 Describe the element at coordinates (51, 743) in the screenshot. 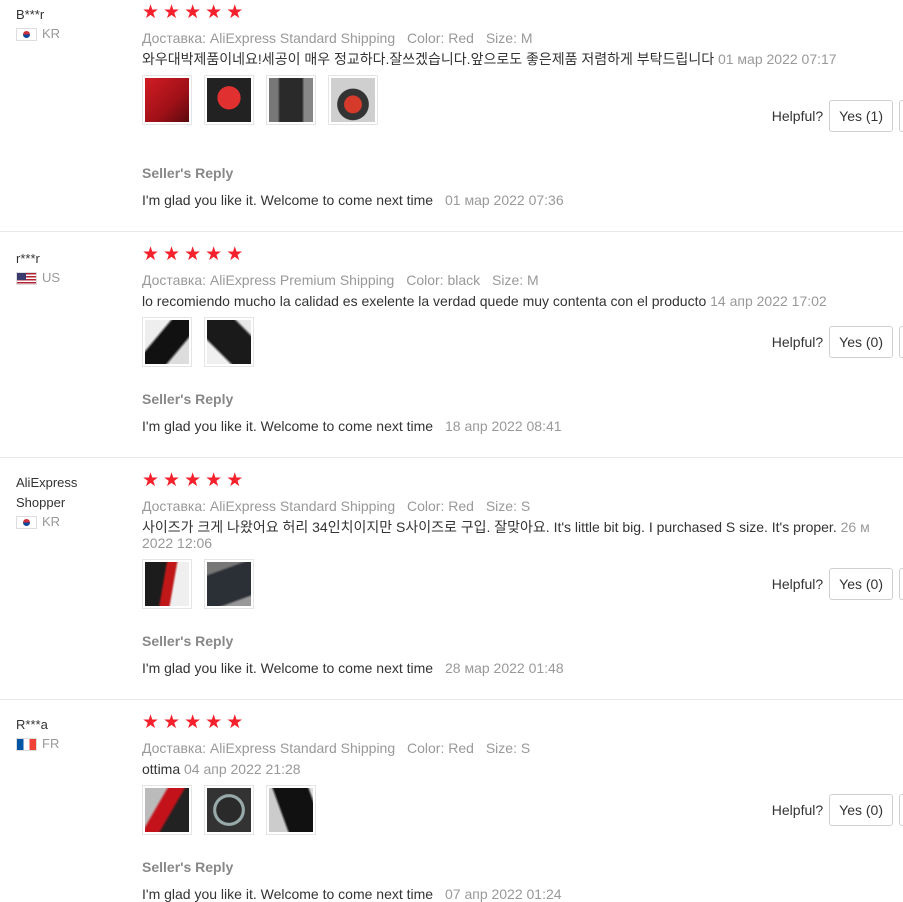

I see `country-code: FR` at that location.